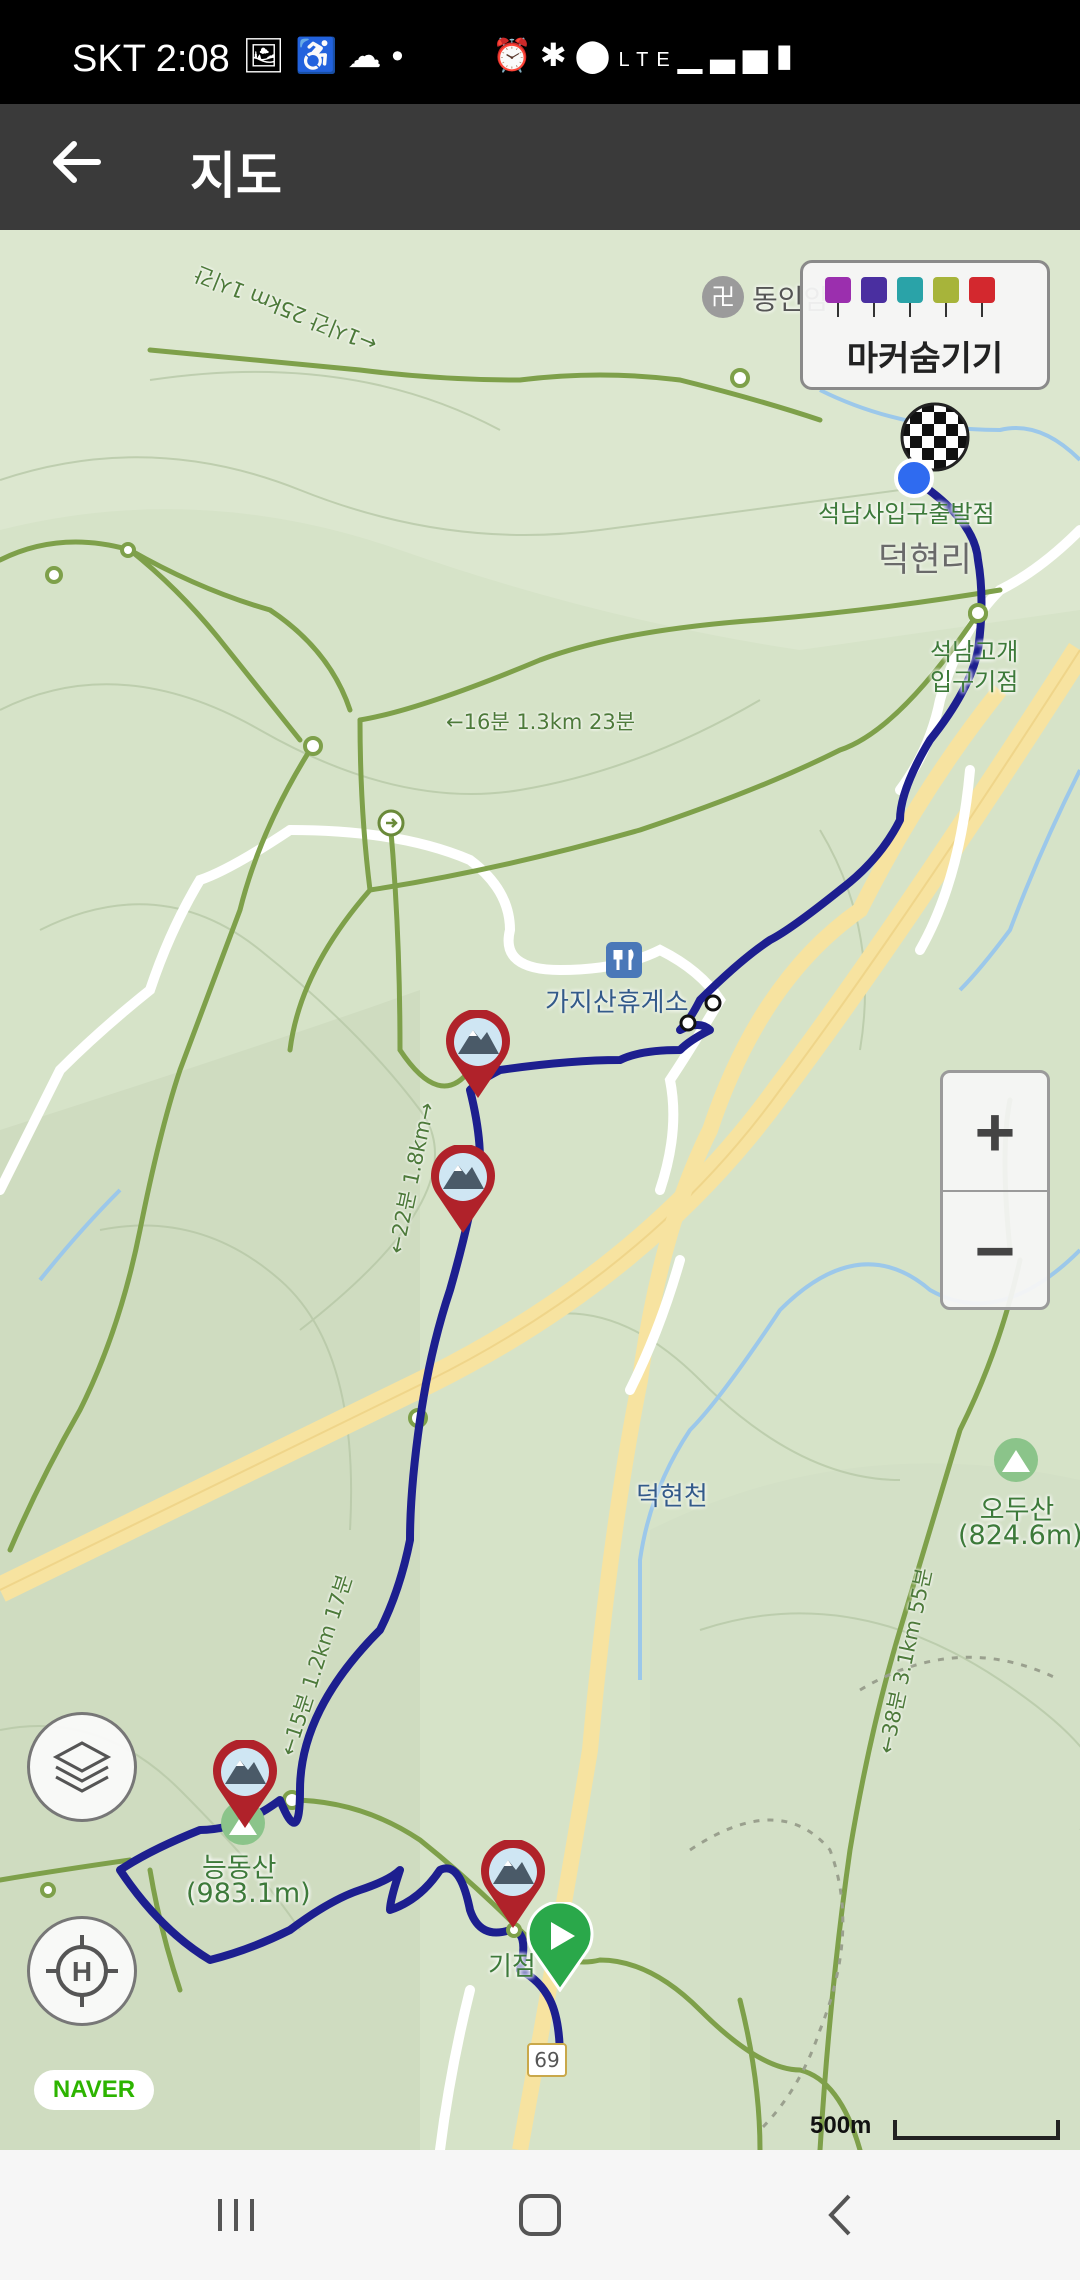 The width and height of the screenshot is (1080, 2280). Describe the element at coordinates (788, 55) in the screenshot. I see `battery-icon: ▮` at that location.